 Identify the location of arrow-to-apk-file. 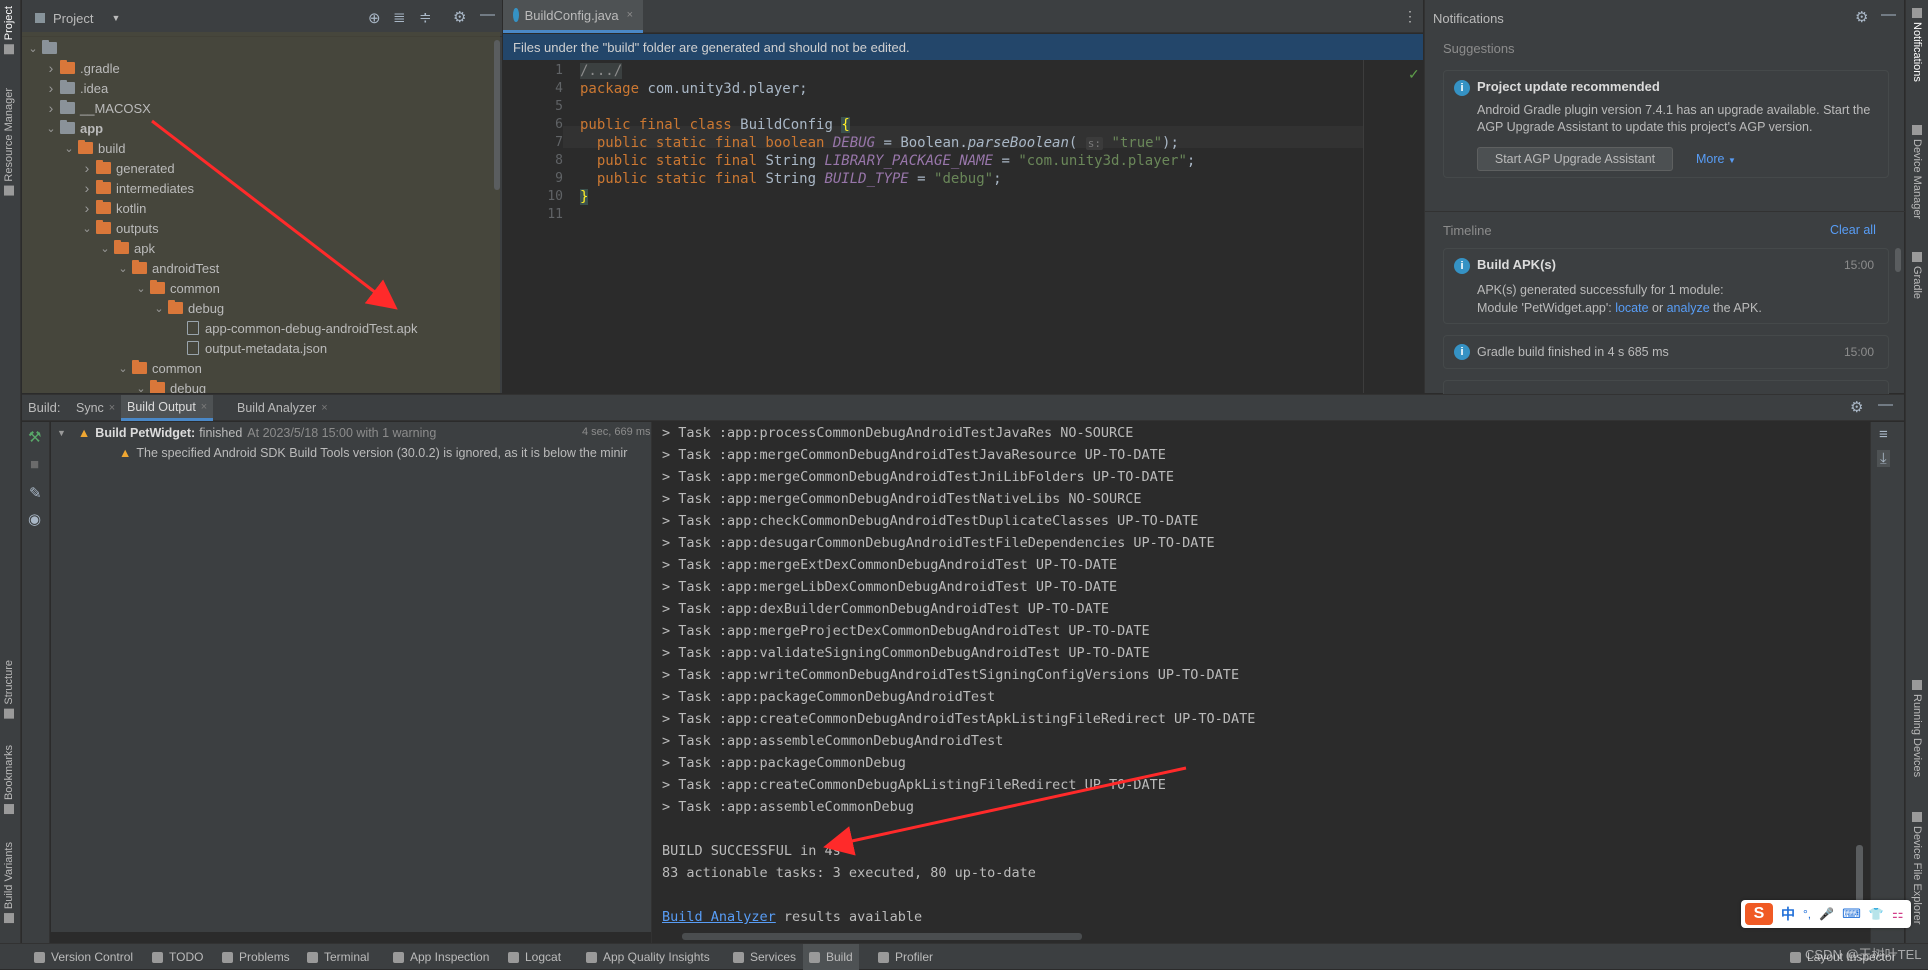
(274, 214).